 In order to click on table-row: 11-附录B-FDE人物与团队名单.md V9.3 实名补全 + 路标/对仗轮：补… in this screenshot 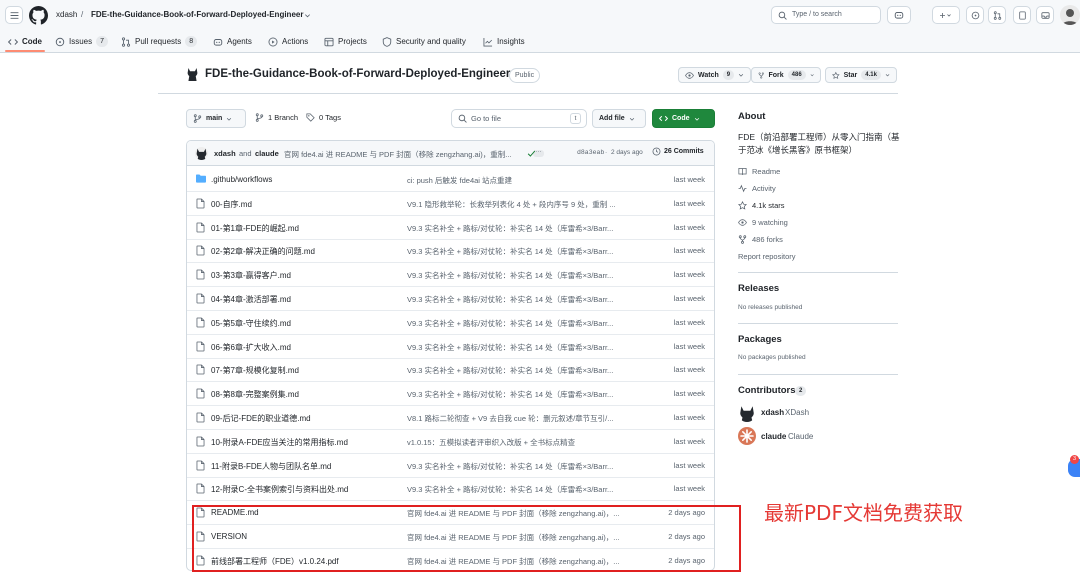, I will do `click(450, 466)`.